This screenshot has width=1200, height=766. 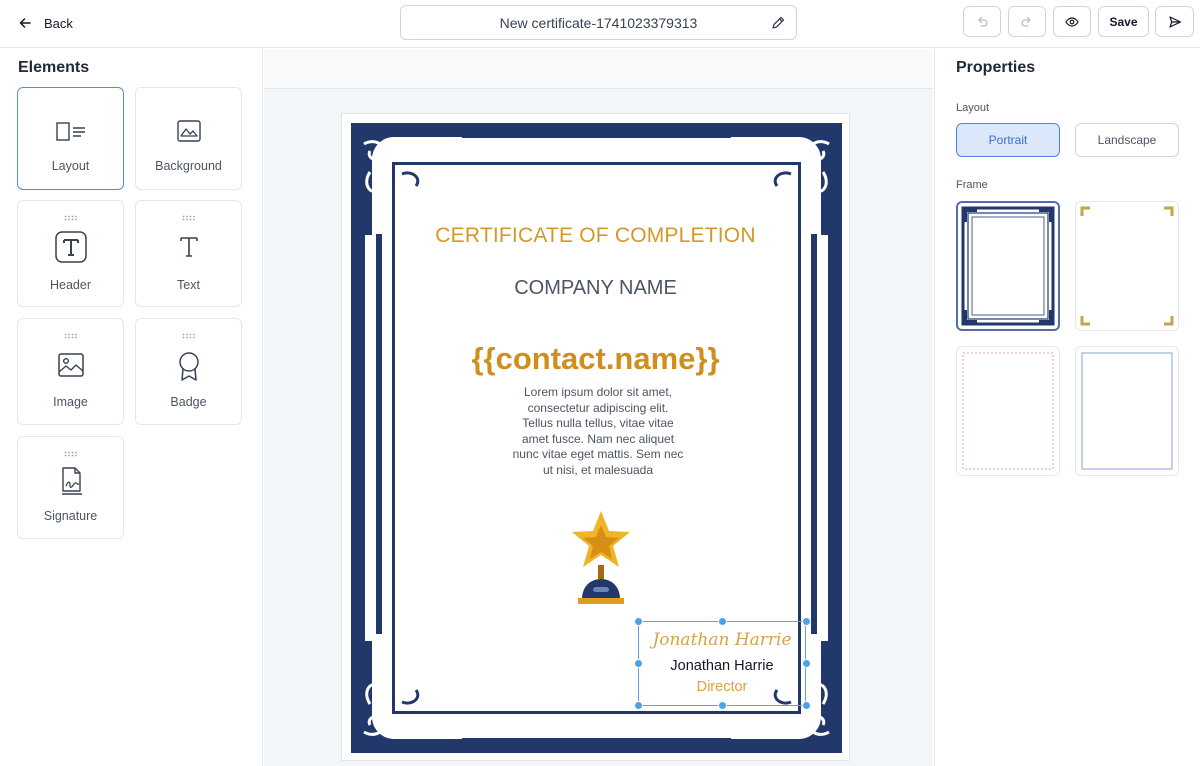 I want to click on back-button: Back, so click(x=45, y=23).